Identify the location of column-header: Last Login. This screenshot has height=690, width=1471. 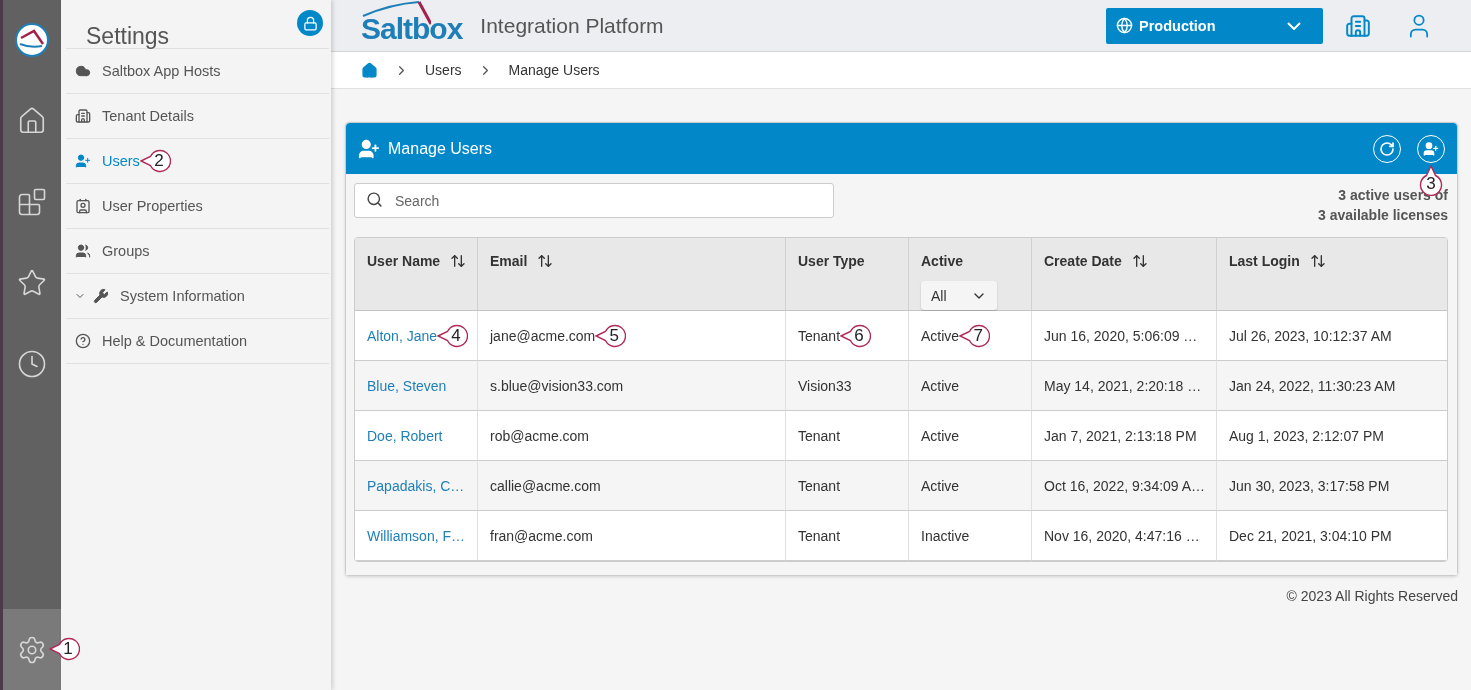
(1332, 274).